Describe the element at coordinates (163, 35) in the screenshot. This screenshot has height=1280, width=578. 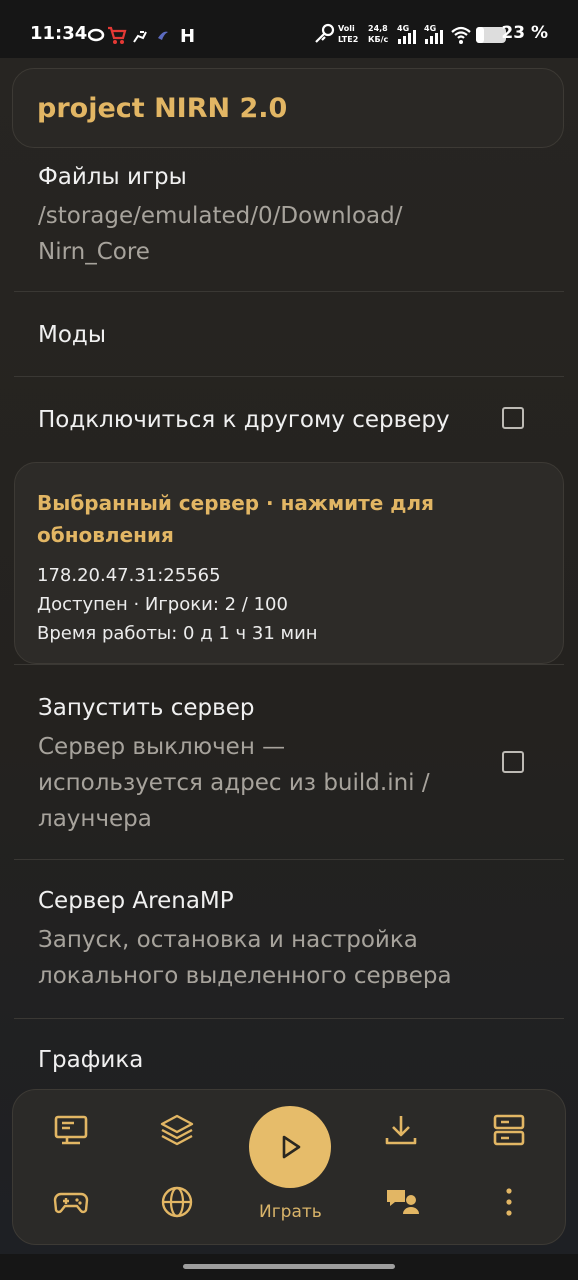
I see `bird-icon` at that location.